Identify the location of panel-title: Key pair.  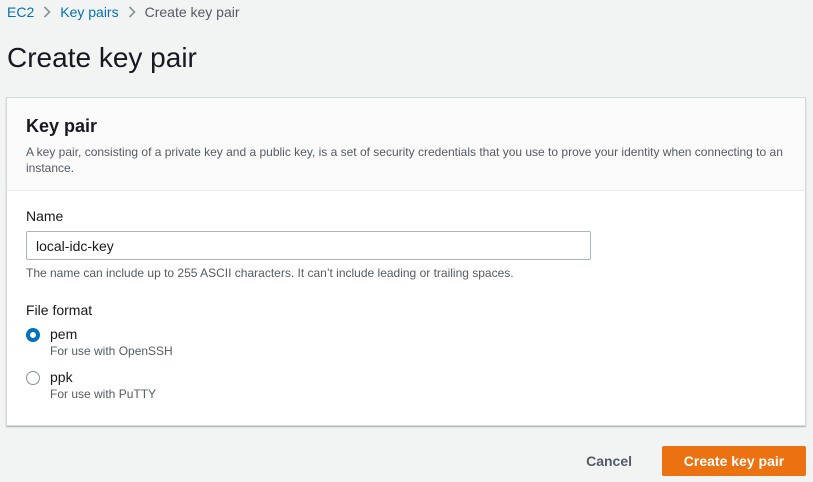
(62, 126).